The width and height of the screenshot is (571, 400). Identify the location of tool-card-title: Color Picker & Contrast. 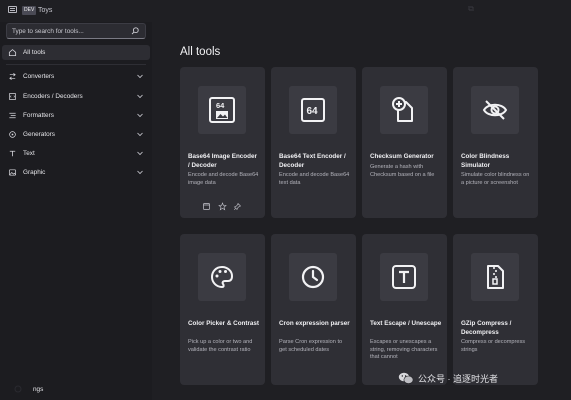
(224, 323).